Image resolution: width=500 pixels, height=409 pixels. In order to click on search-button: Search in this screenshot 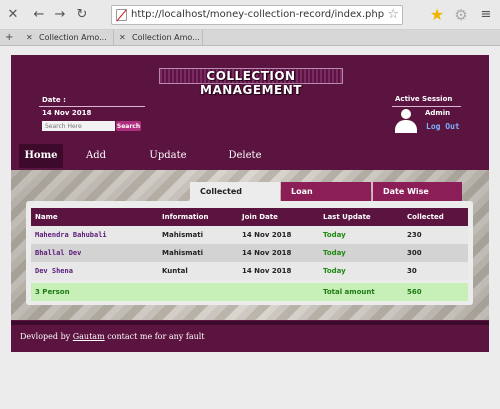, I will do `click(128, 126)`.